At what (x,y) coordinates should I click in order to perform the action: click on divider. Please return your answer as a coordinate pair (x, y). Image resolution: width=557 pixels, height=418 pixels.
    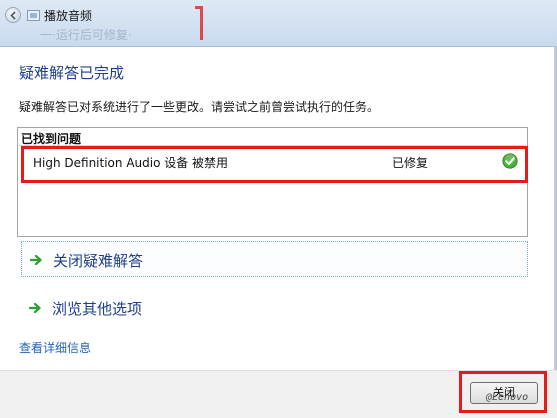
    Looking at the image, I should click on (272, 145).